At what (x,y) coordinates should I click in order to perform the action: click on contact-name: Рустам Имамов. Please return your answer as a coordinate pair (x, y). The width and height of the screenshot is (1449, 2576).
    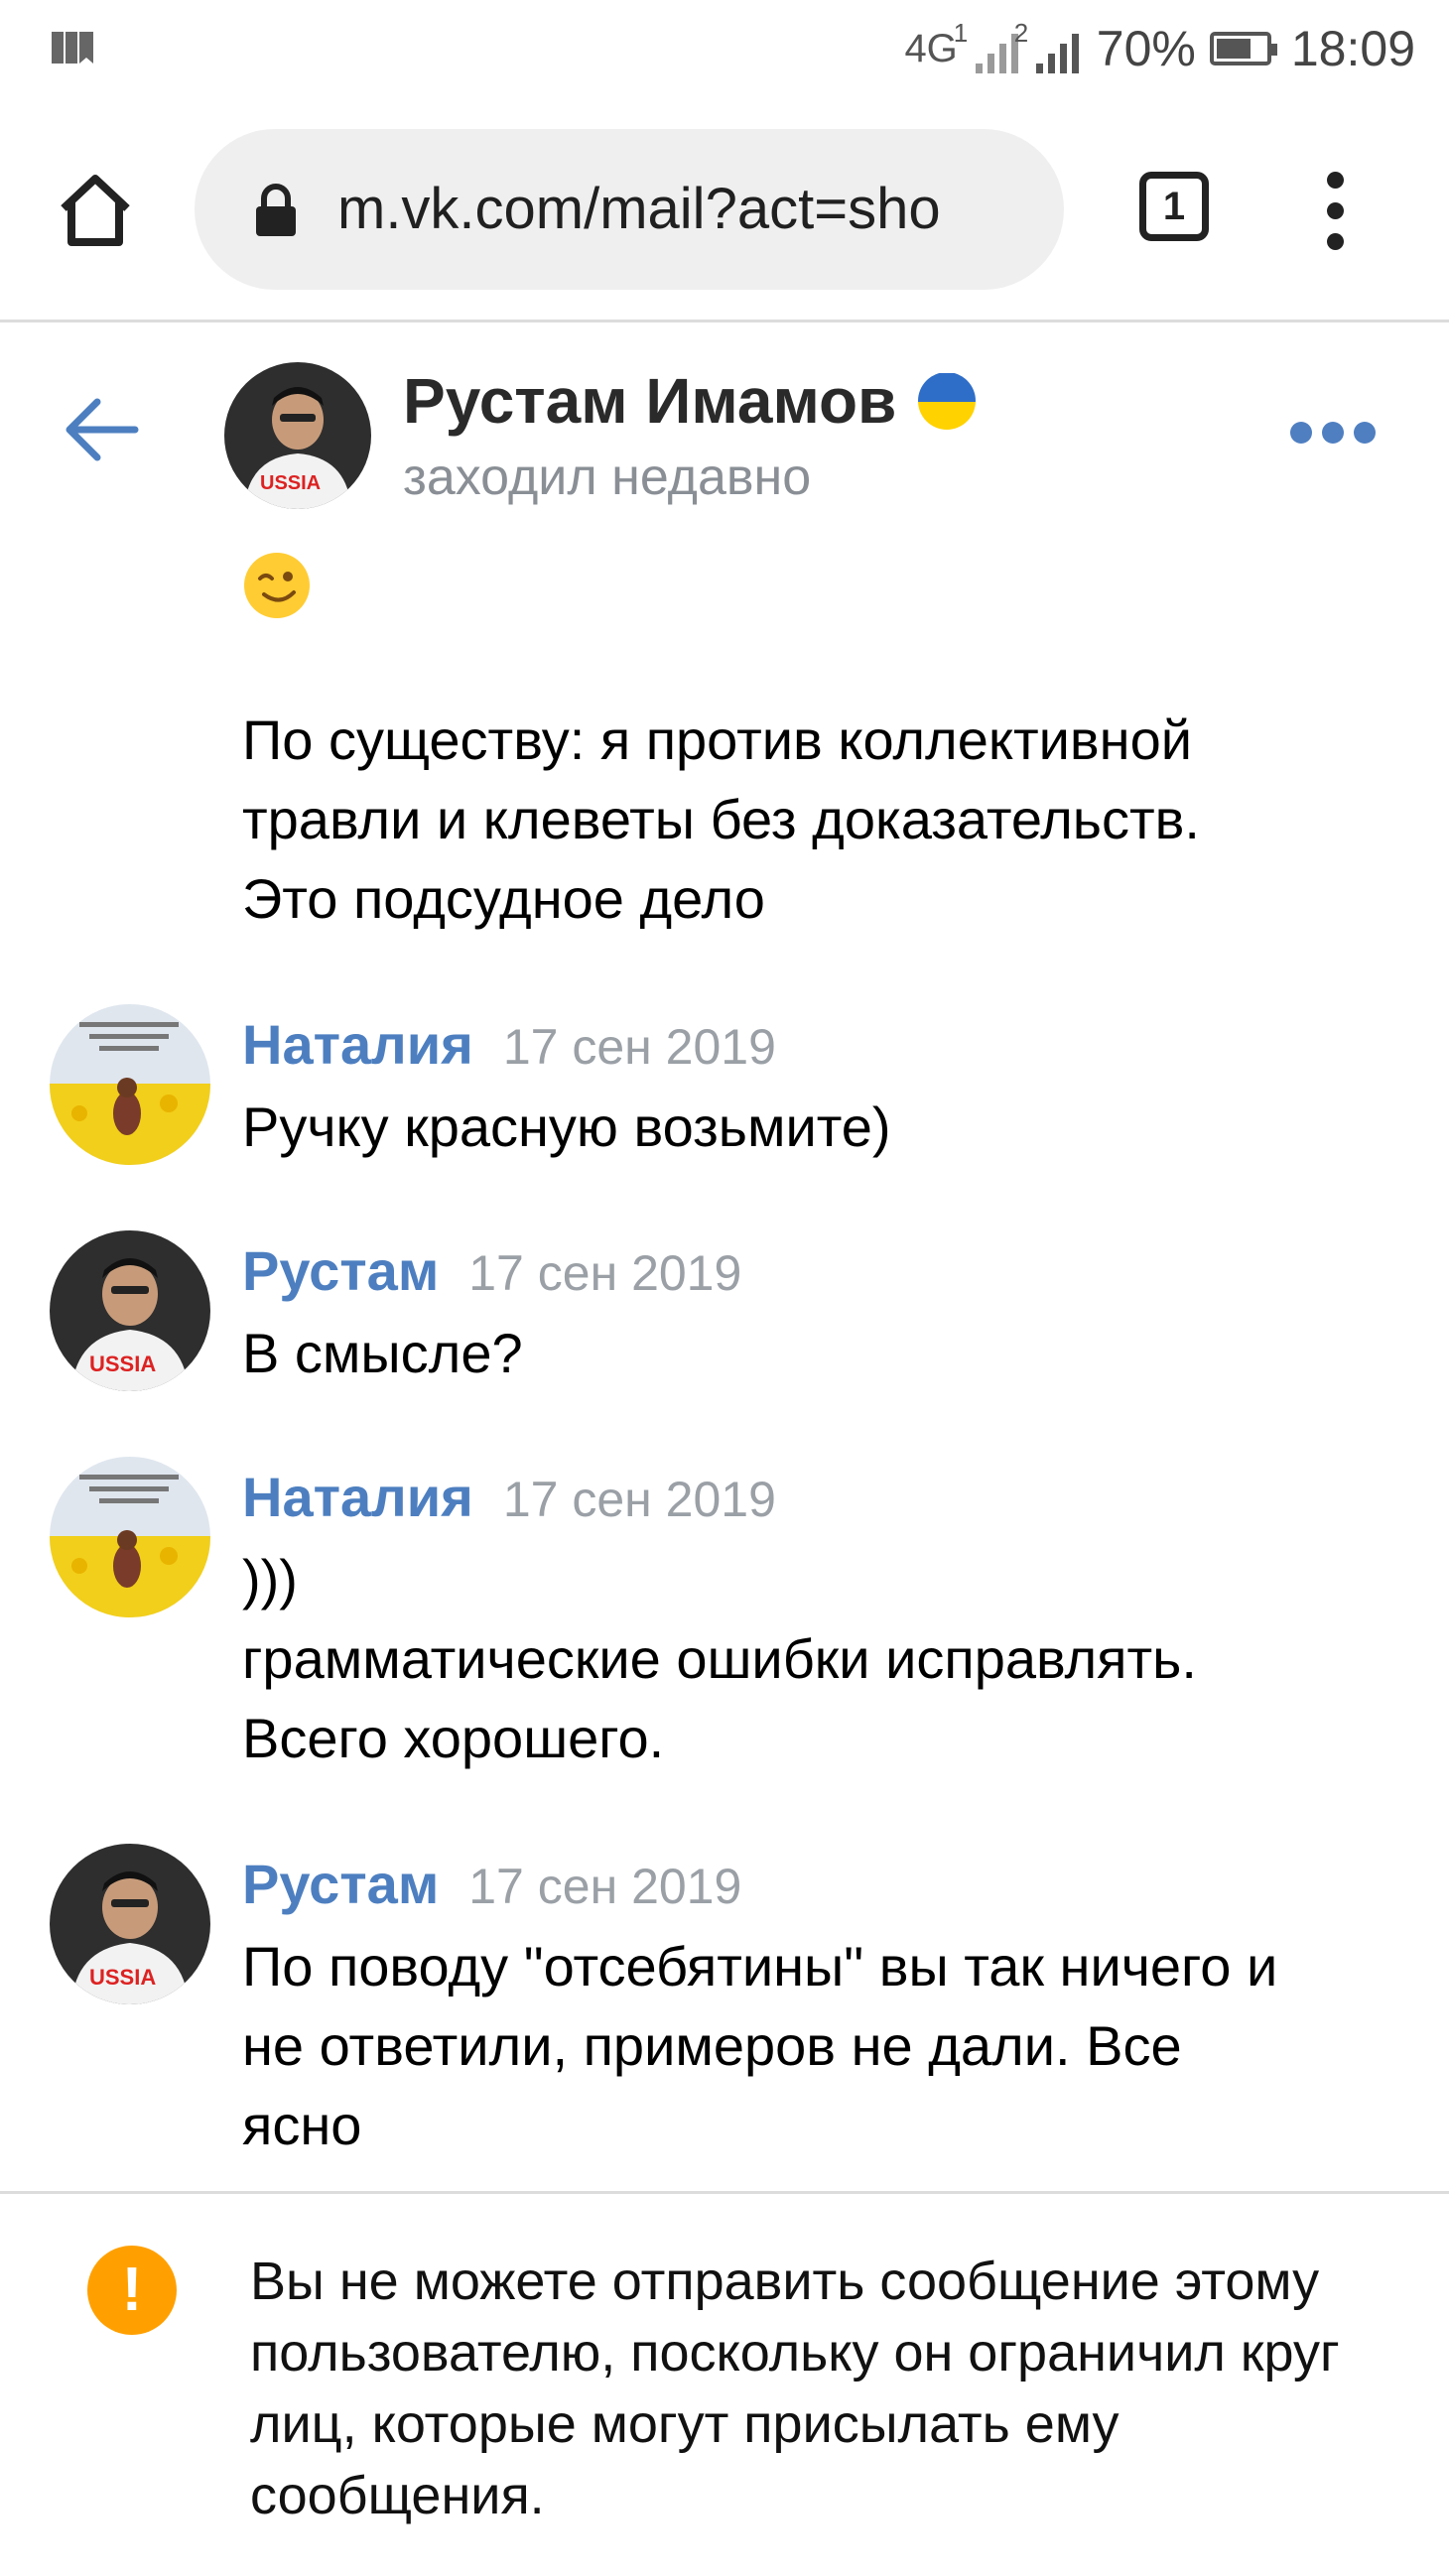
    Looking at the image, I should click on (650, 401).